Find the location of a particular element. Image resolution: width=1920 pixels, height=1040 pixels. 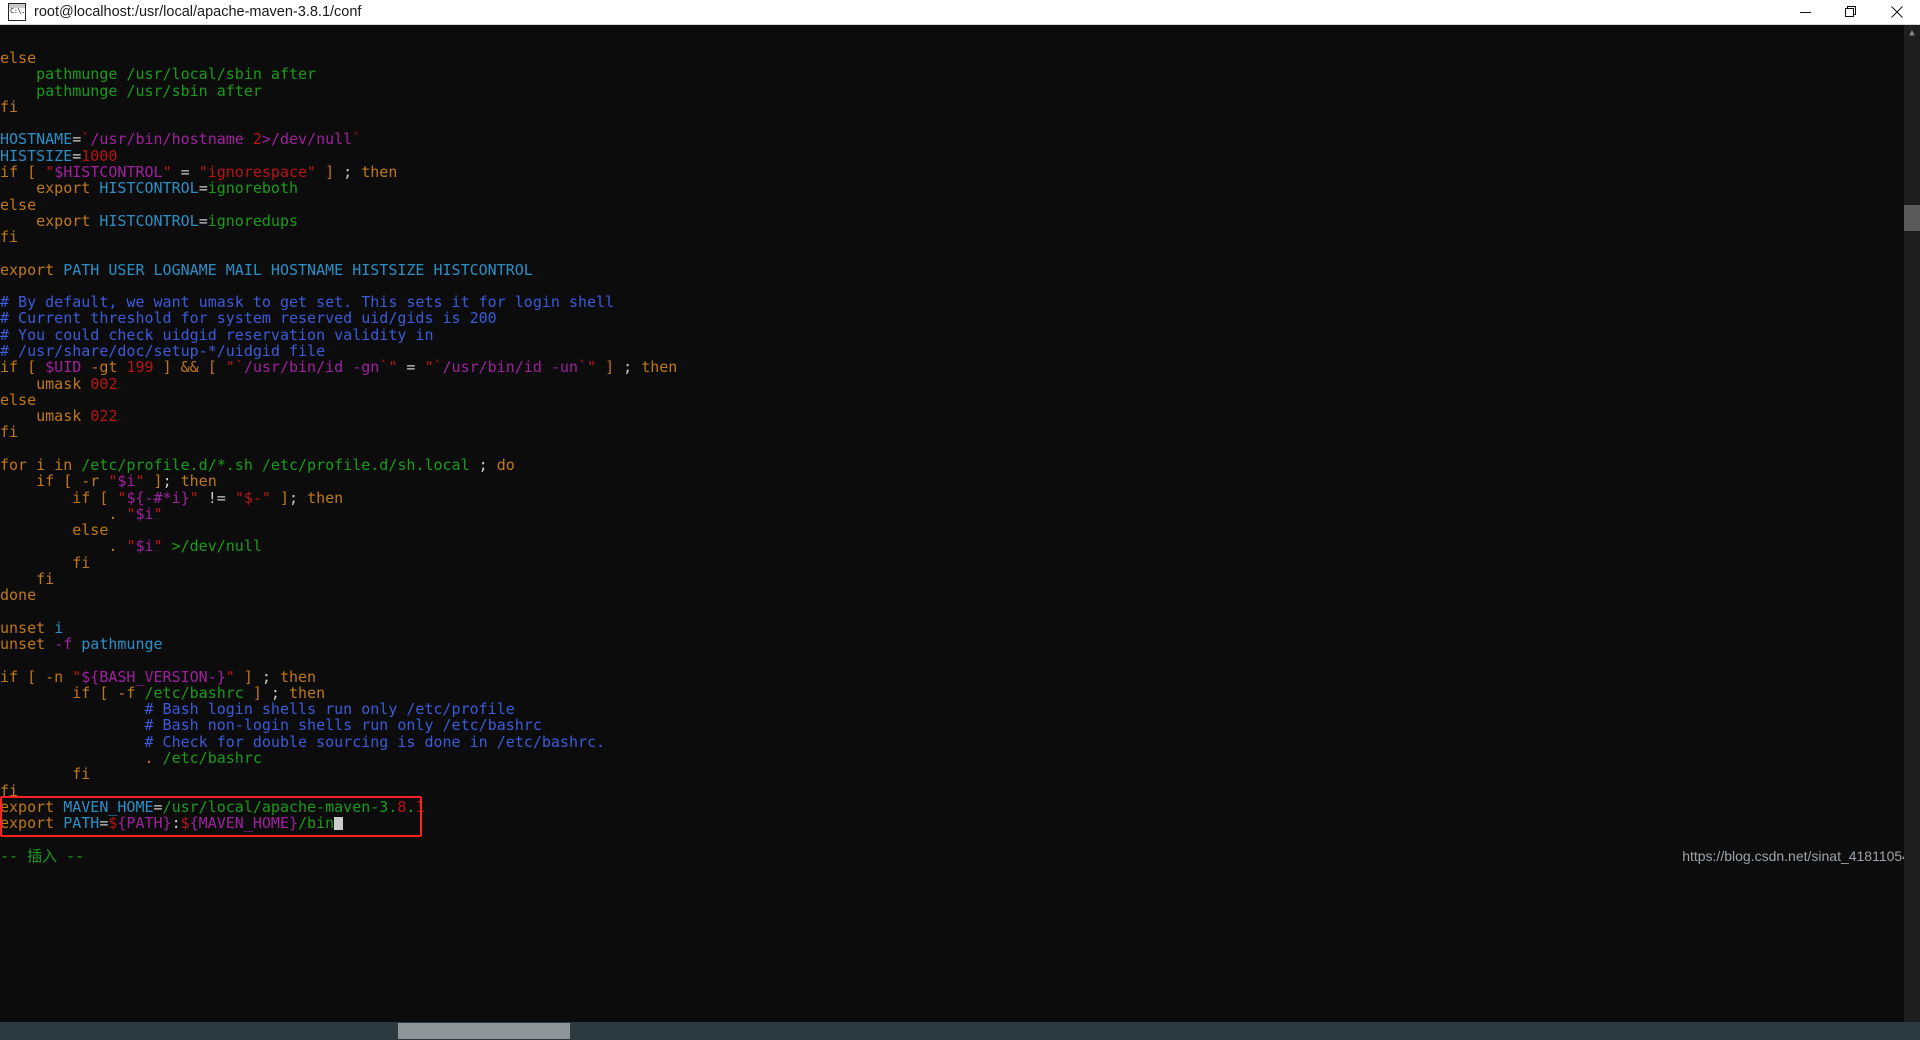

terminal-line: export HISTCONTROL=ignoredups is located at coordinates (149, 221).